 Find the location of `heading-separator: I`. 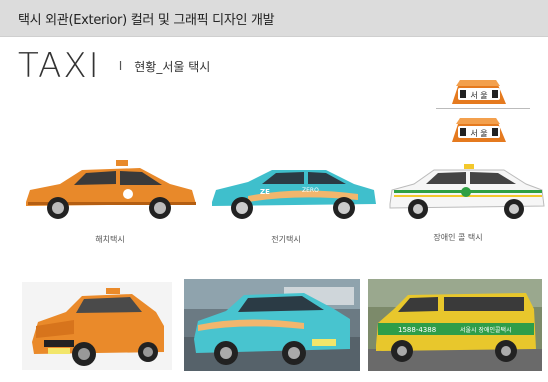

heading-separator: I is located at coordinates (120, 66).